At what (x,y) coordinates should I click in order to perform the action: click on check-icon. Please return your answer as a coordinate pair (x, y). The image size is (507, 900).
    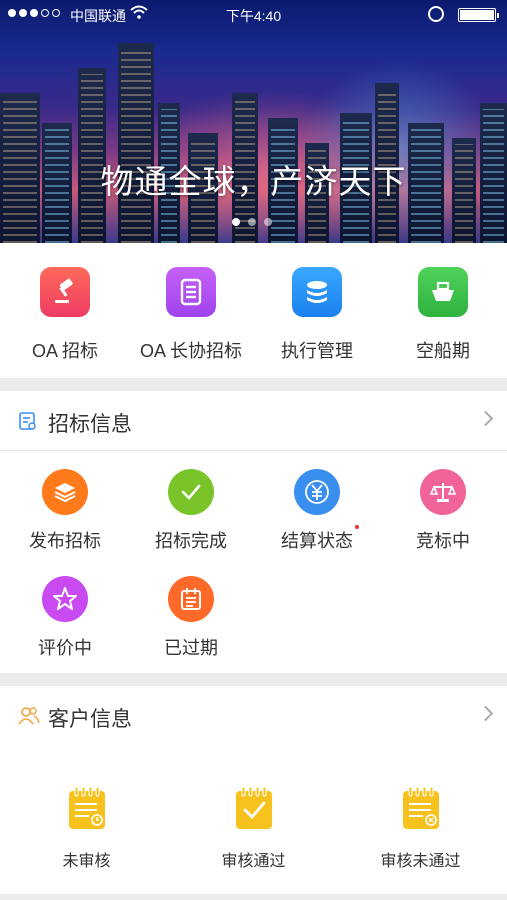
    Looking at the image, I should click on (191, 492).